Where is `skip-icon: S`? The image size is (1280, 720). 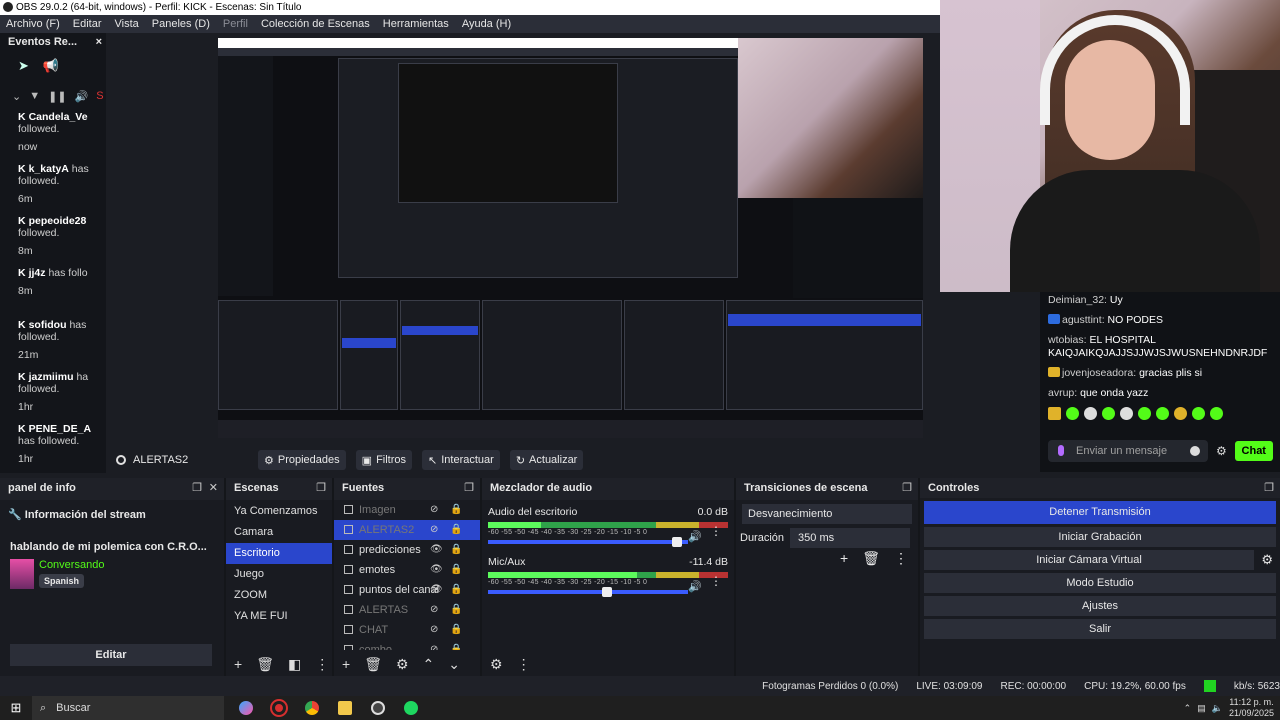 skip-icon: S is located at coordinates (99, 96).